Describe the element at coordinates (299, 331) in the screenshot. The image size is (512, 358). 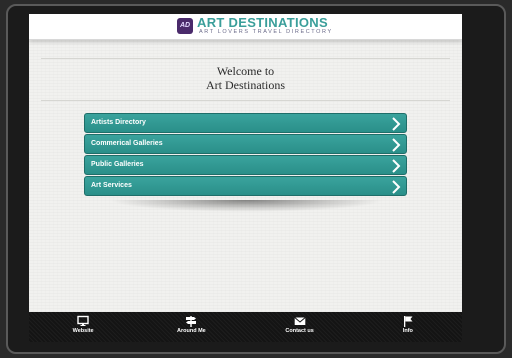
I see `nav-label: Contact us` at that location.